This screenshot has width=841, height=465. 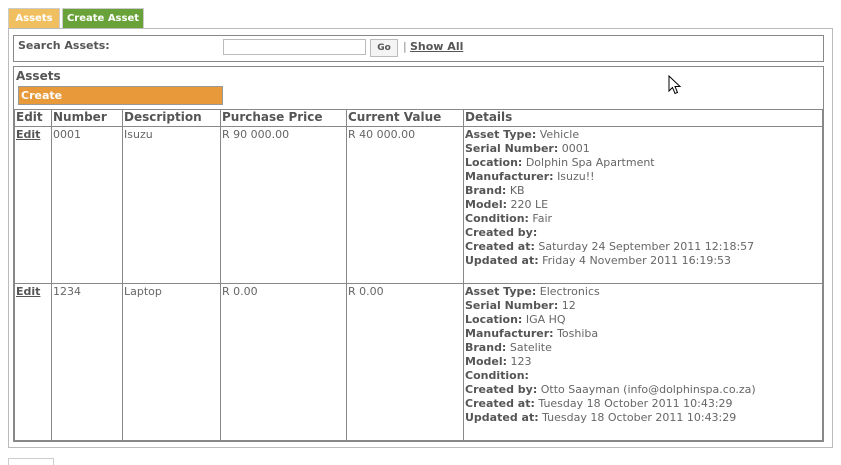 What do you see at coordinates (675, 85) in the screenshot?
I see `mouse-pointer-icon` at bounding box center [675, 85].